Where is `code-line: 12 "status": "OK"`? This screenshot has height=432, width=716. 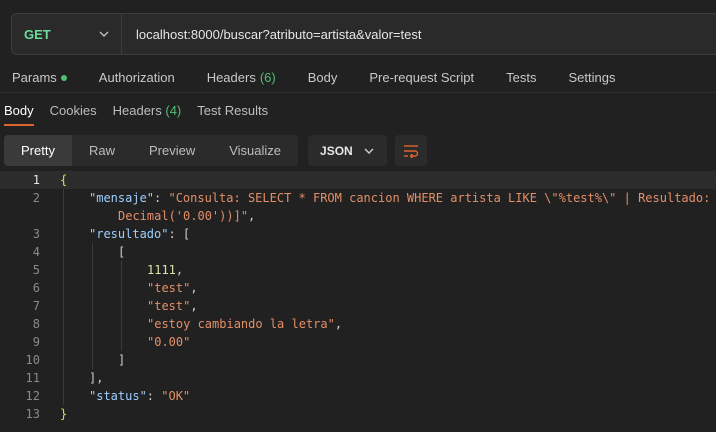
code-line: 12 "status": "OK" is located at coordinates (358, 396).